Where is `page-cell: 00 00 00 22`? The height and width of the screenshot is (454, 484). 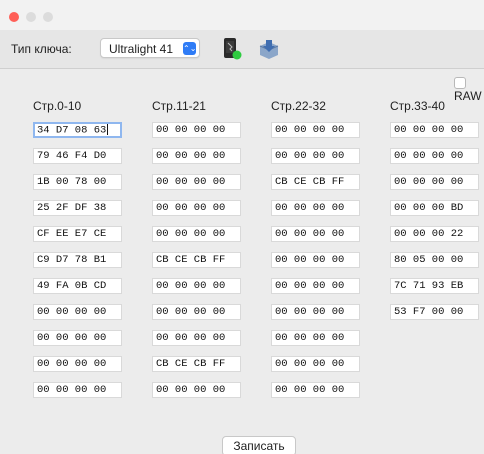 page-cell: 00 00 00 22 is located at coordinates (434, 234).